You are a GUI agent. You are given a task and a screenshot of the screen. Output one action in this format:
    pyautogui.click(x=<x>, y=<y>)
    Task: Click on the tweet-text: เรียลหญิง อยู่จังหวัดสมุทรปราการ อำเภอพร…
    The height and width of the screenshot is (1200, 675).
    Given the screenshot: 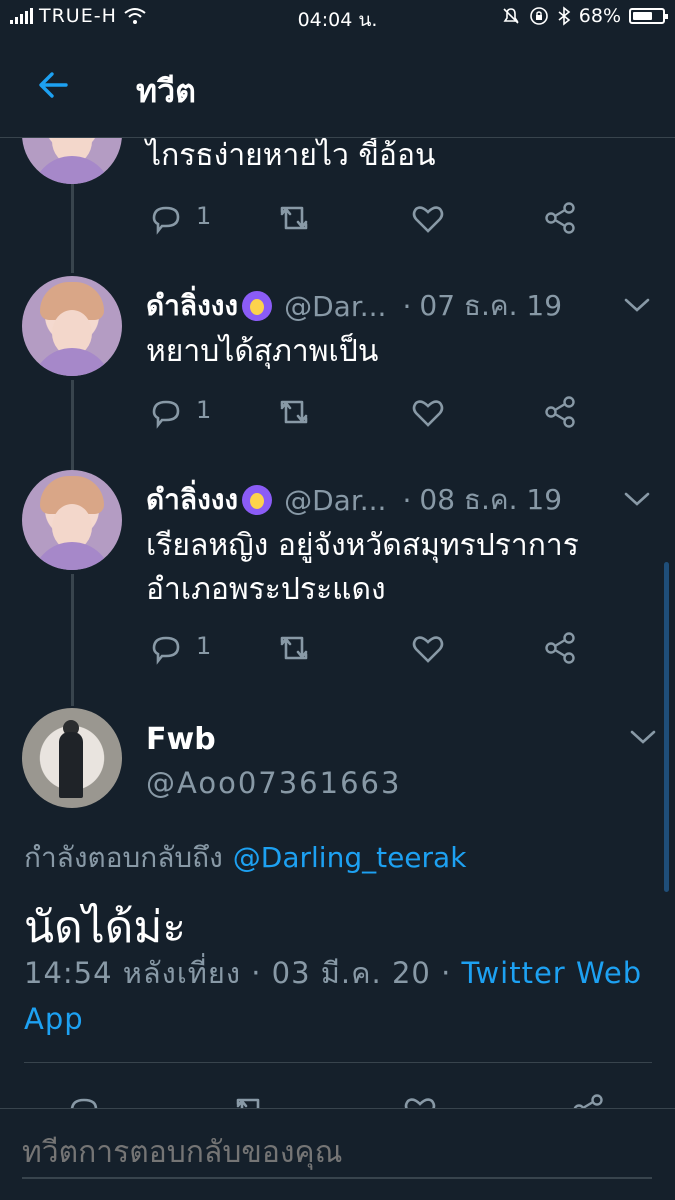 What is the action you would take?
    pyautogui.click(x=362, y=568)
    